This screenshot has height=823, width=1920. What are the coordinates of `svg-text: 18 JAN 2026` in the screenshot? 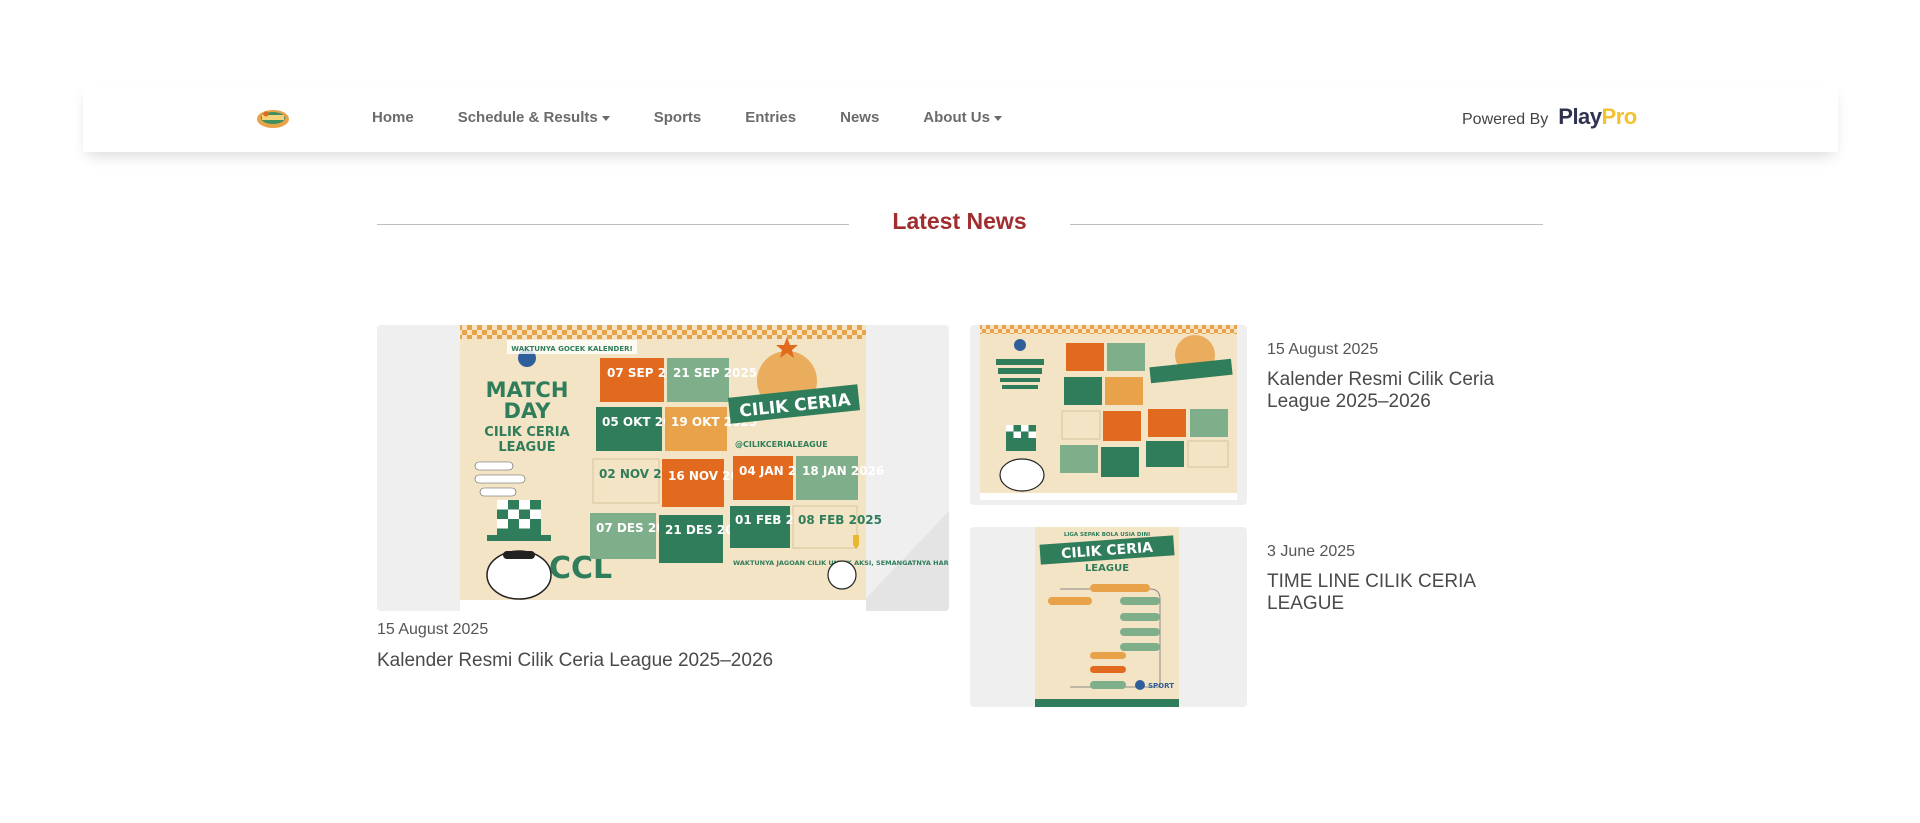 It's located at (843, 471).